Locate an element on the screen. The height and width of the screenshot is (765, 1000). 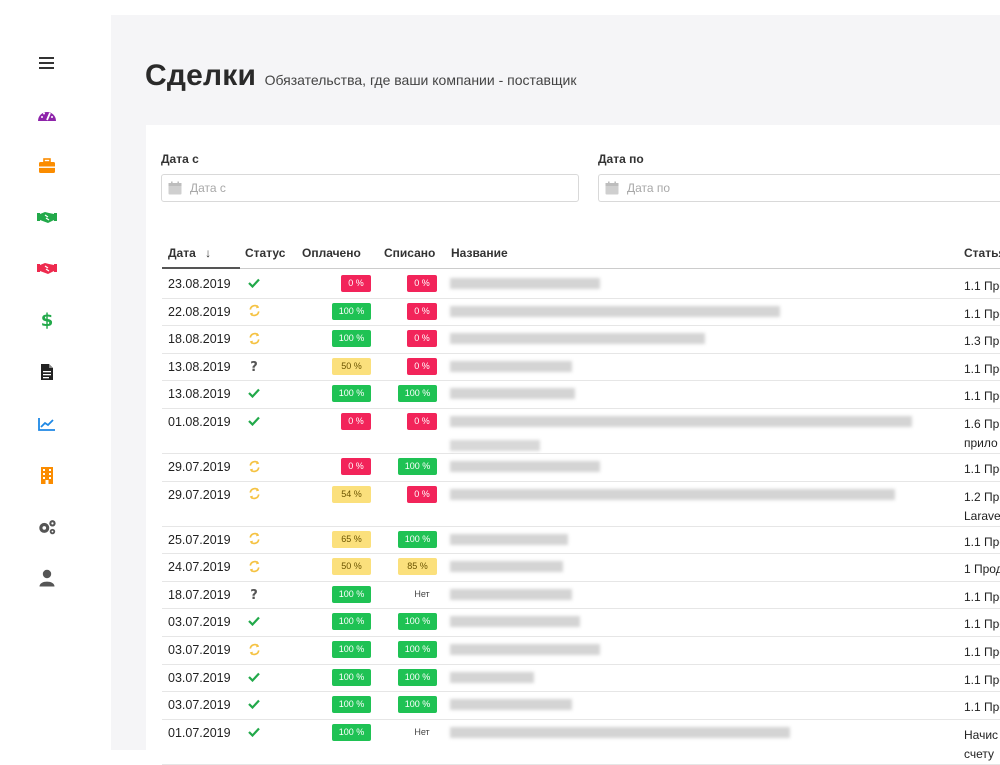
row-article-line2: прило is located at coordinates (981, 443).